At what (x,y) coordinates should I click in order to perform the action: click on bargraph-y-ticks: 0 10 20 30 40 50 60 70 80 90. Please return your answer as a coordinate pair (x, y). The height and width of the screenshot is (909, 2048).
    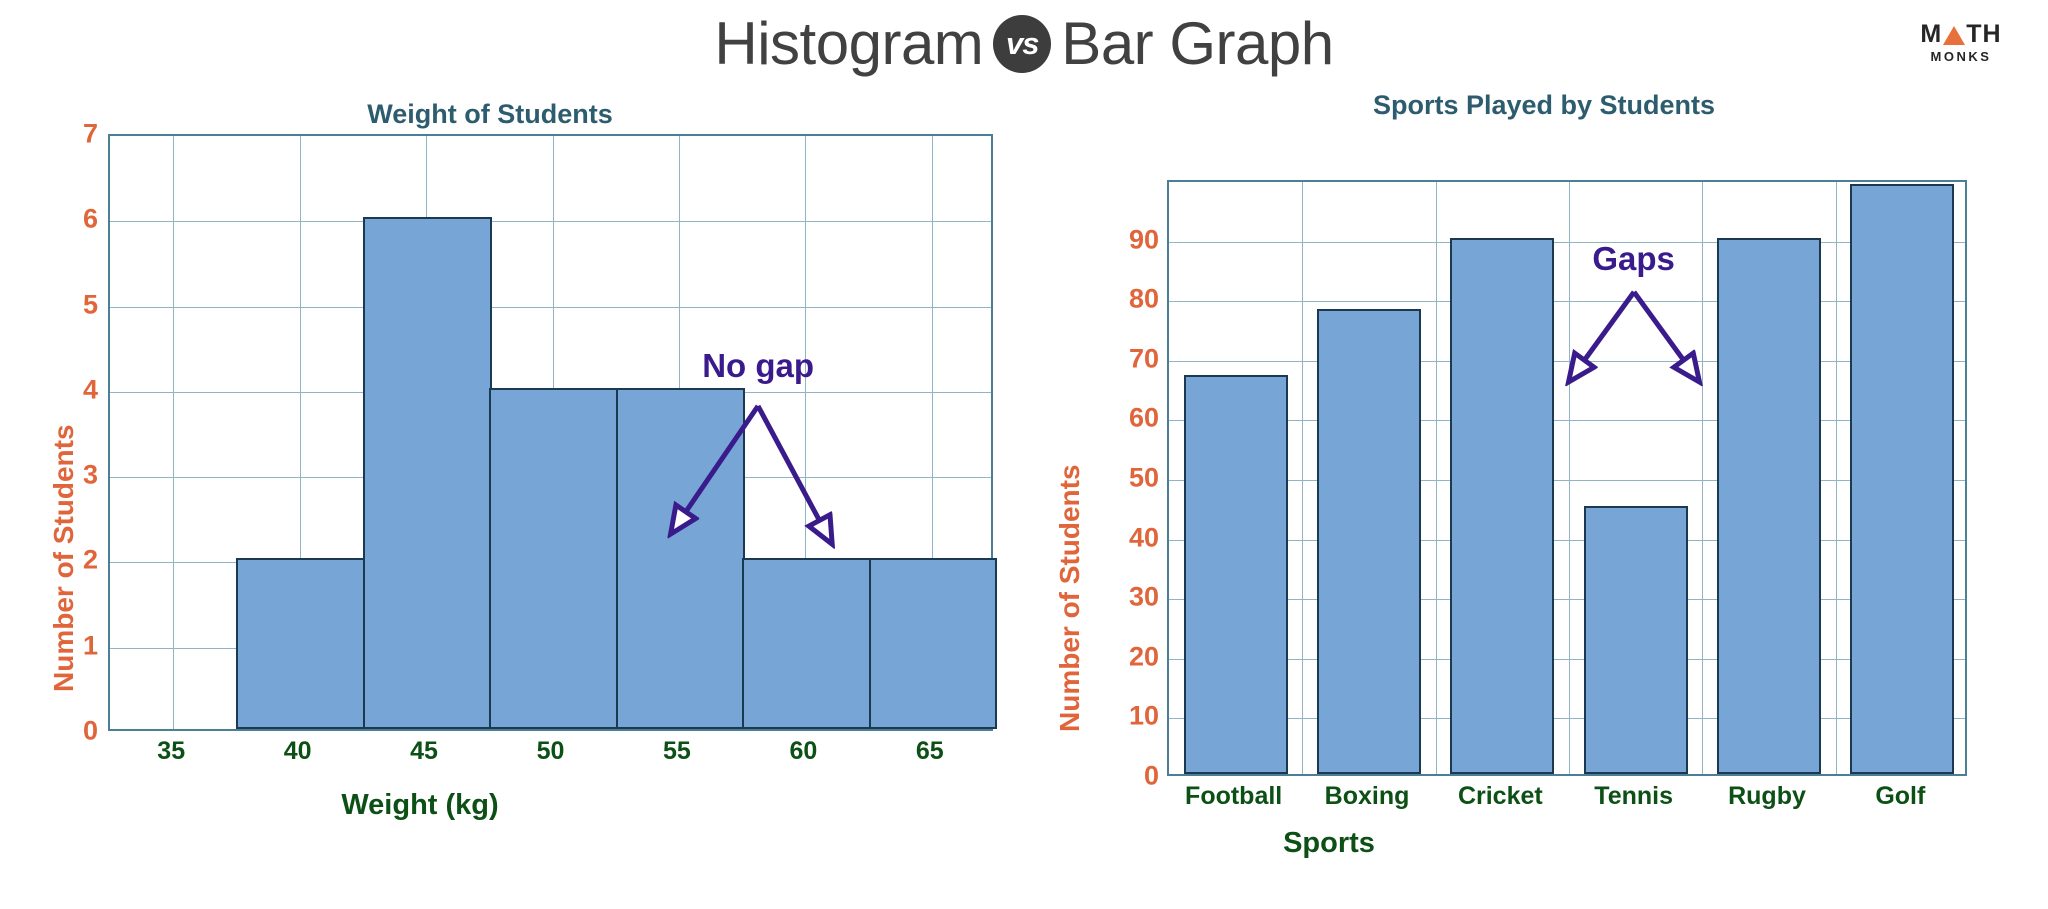
    Looking at the image, I should click on (1116, 485).